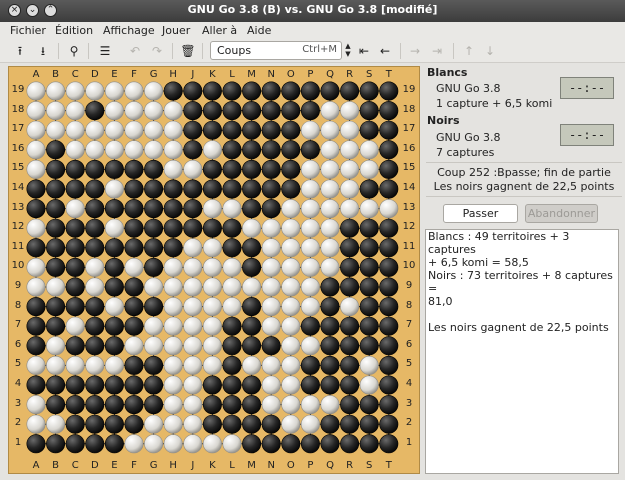 The height and width of the screenshot is (480, 625). Describe the element at coordinates (193, 150) in the screenshot. I see `black-stone-j16` at that location.